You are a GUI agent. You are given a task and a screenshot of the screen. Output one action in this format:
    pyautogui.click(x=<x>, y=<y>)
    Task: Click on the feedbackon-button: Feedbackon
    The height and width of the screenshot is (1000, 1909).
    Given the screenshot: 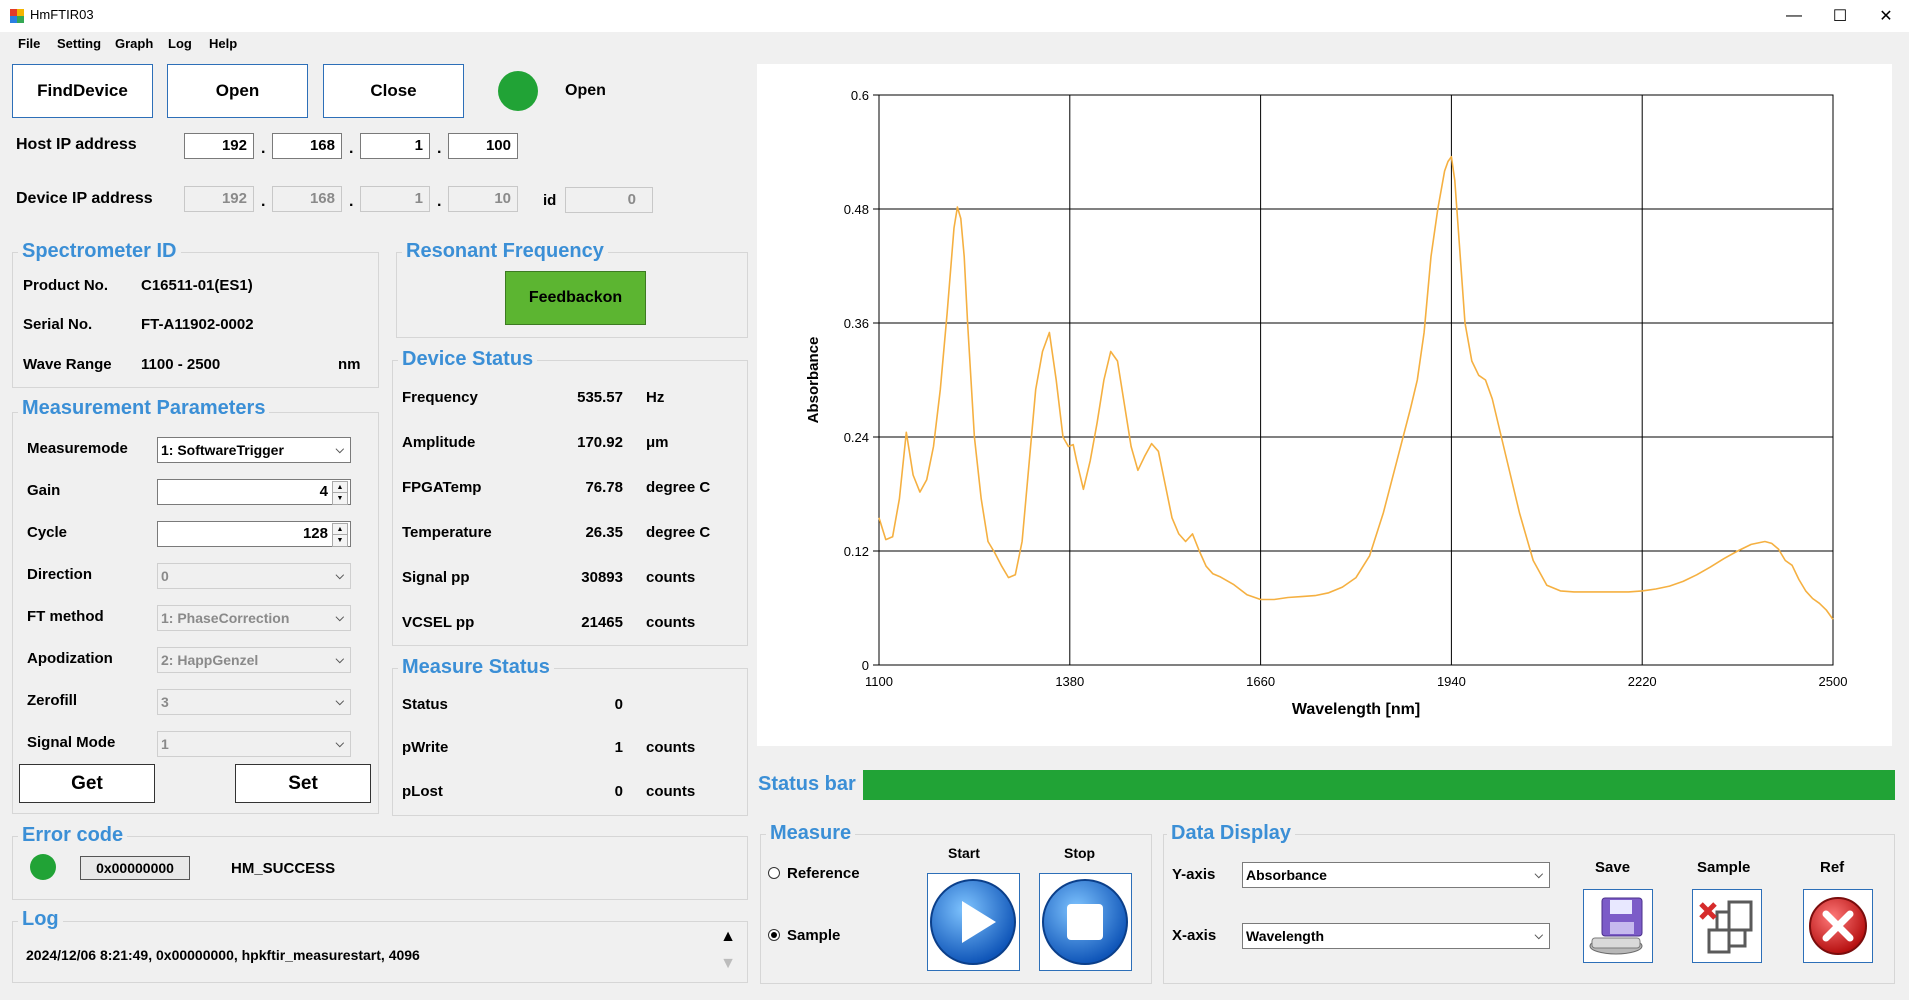 What is the action you would take?
    pyautogui.click(x=575, y=298)
    